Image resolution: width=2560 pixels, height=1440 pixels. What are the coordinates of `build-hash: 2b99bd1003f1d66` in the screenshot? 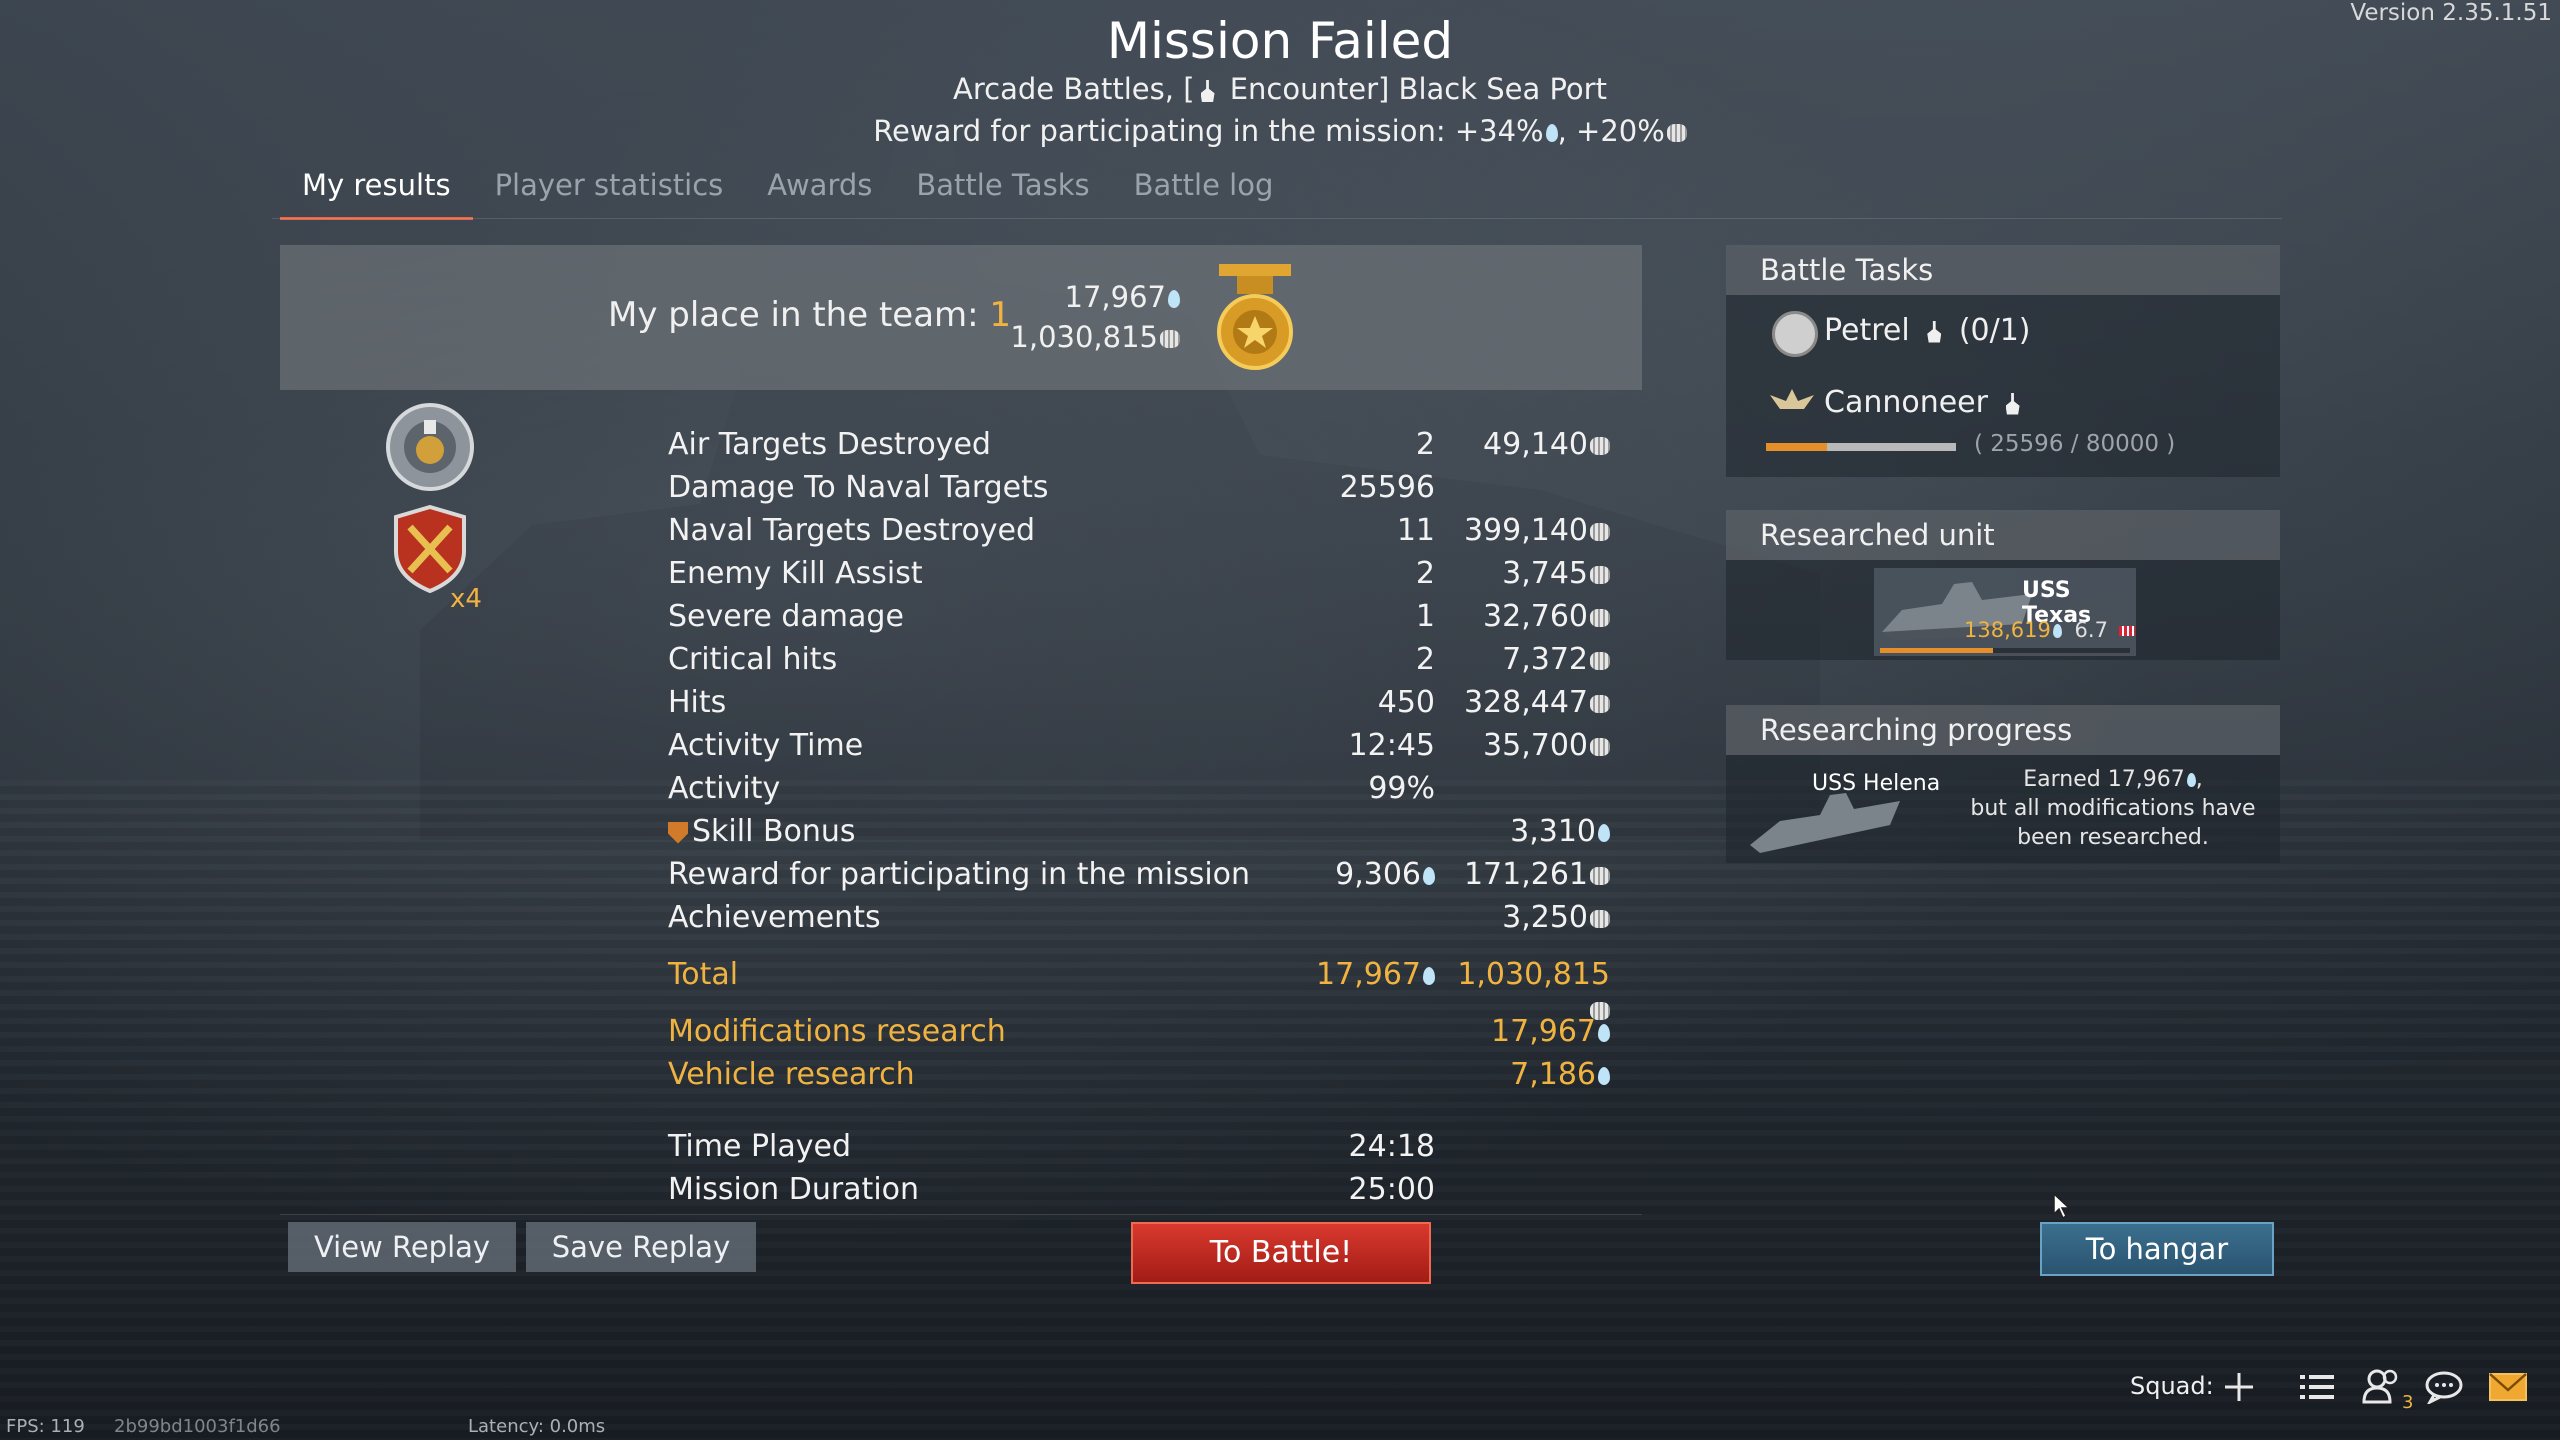 It's located at (197, 1426).